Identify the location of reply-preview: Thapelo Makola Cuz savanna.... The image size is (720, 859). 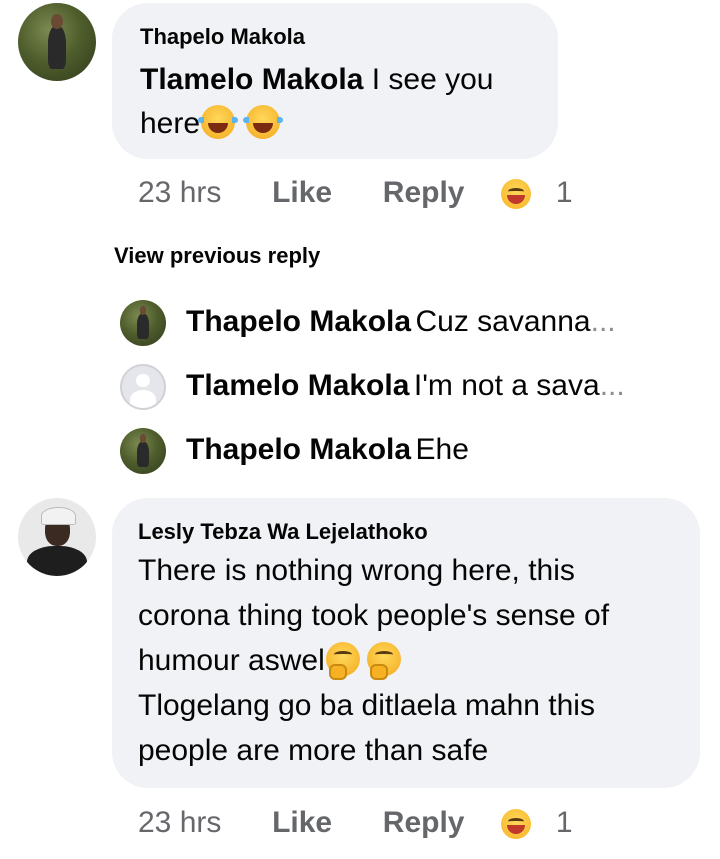
(401, 322).